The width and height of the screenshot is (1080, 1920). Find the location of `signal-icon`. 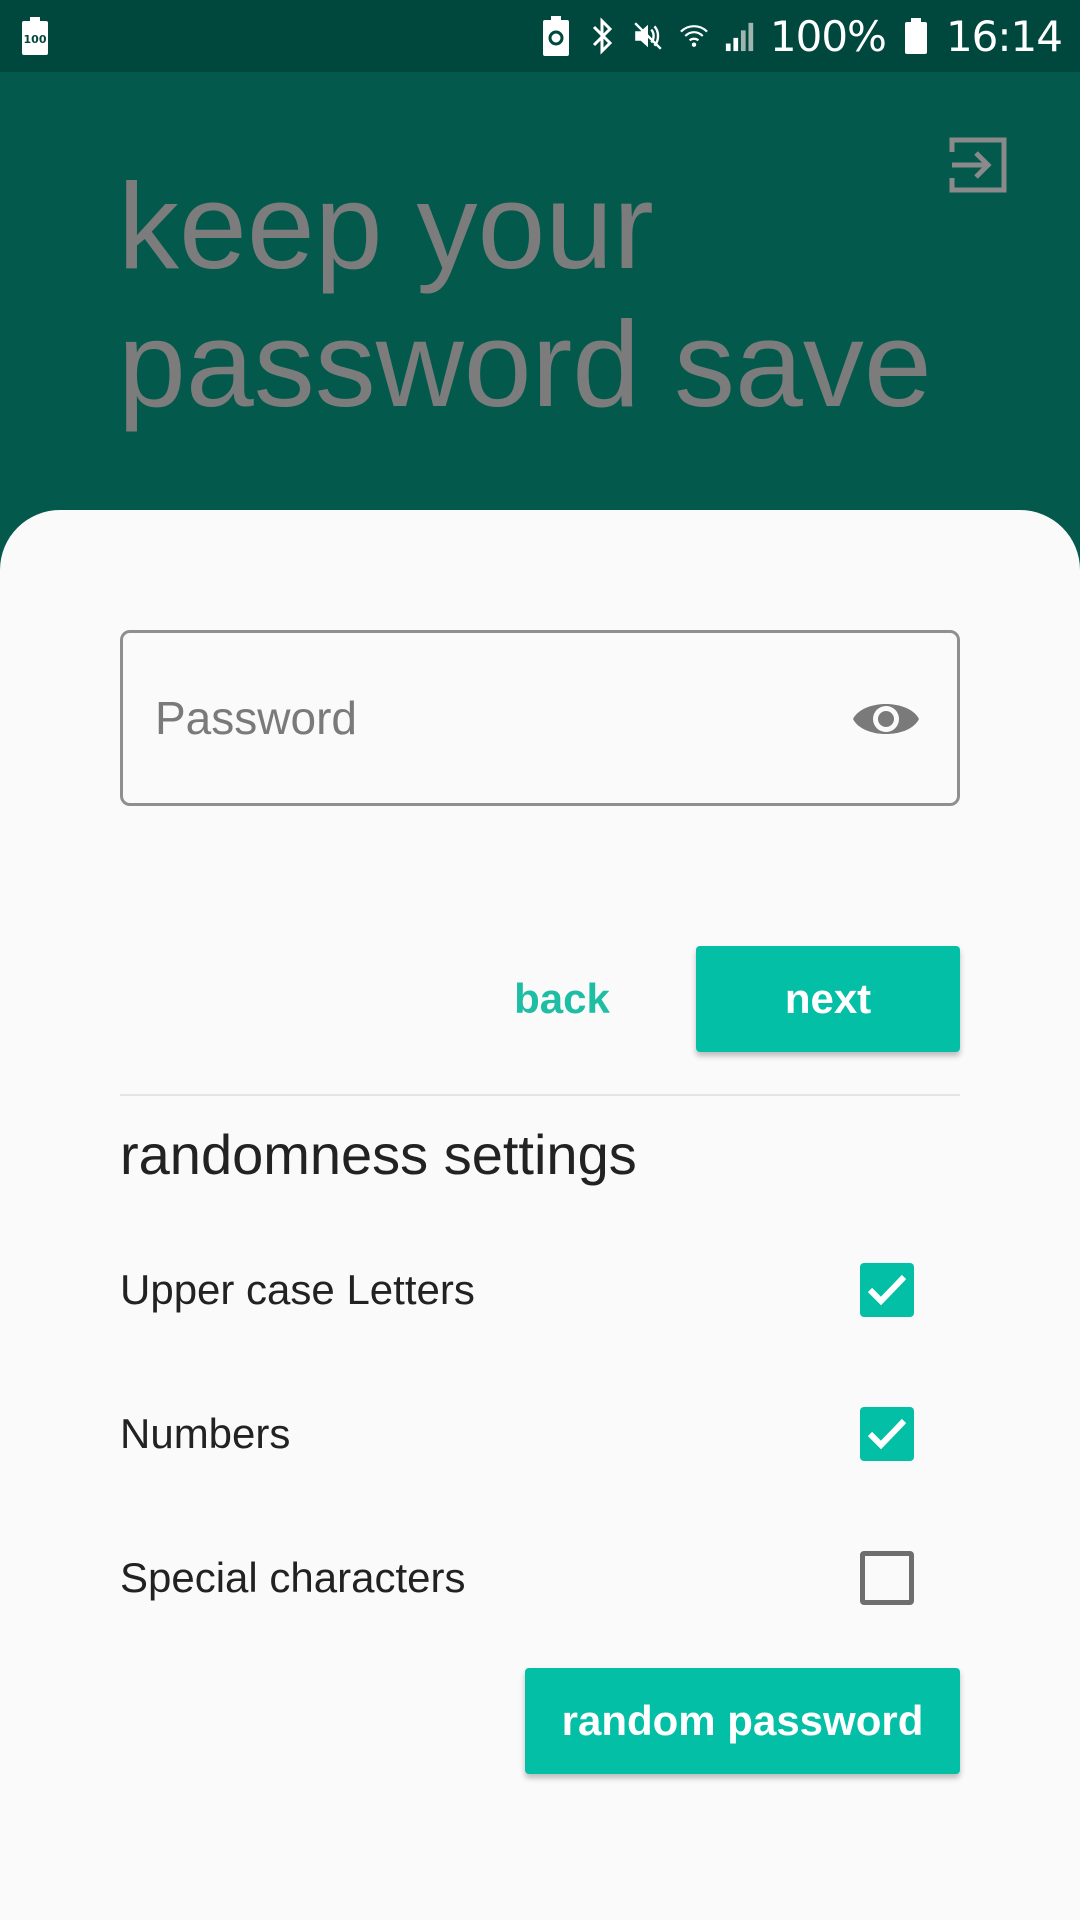

signal-icon is located at coordinates (740, 36).